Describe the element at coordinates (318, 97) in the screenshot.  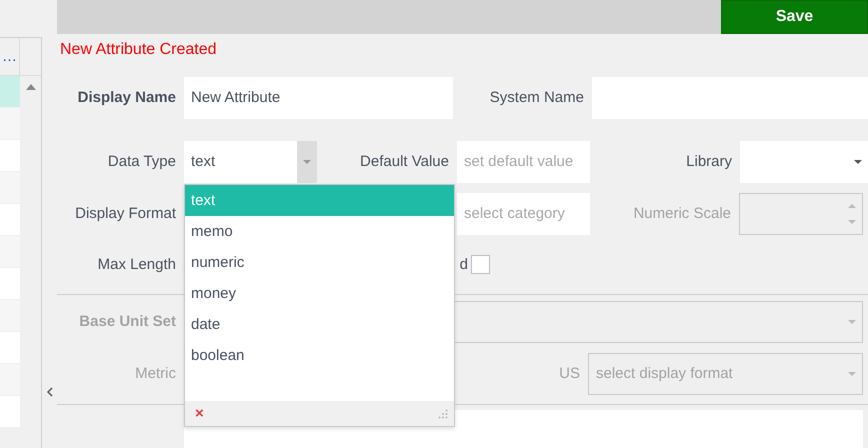
I see `display-name-field: New Attribute` at that location.